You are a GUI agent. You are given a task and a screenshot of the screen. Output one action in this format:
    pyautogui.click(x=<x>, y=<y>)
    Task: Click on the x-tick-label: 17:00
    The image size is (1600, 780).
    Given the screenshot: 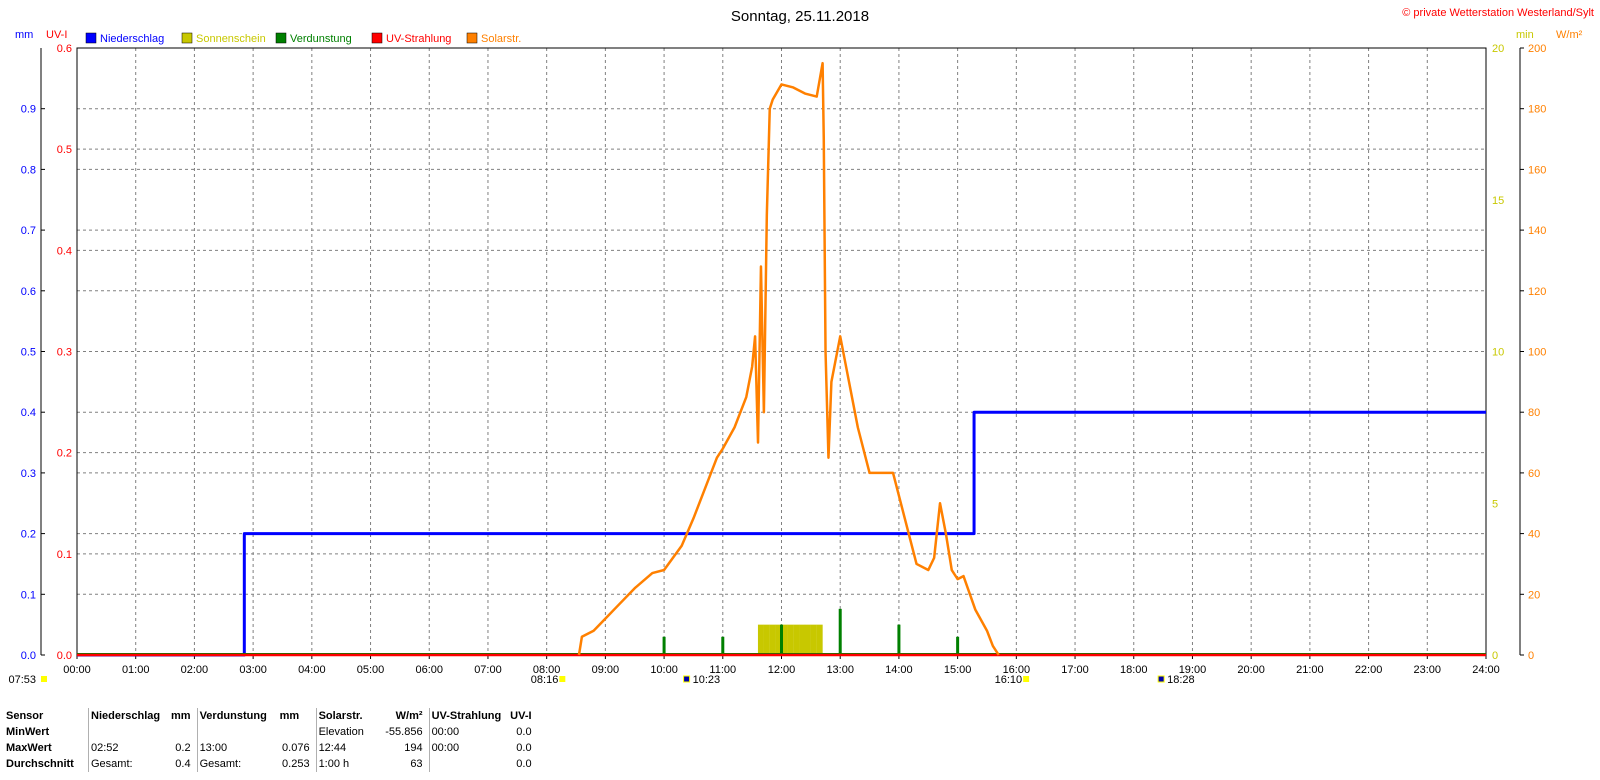 What is the action you would take?
    pyautogui.click(x=1075, y=670)
    